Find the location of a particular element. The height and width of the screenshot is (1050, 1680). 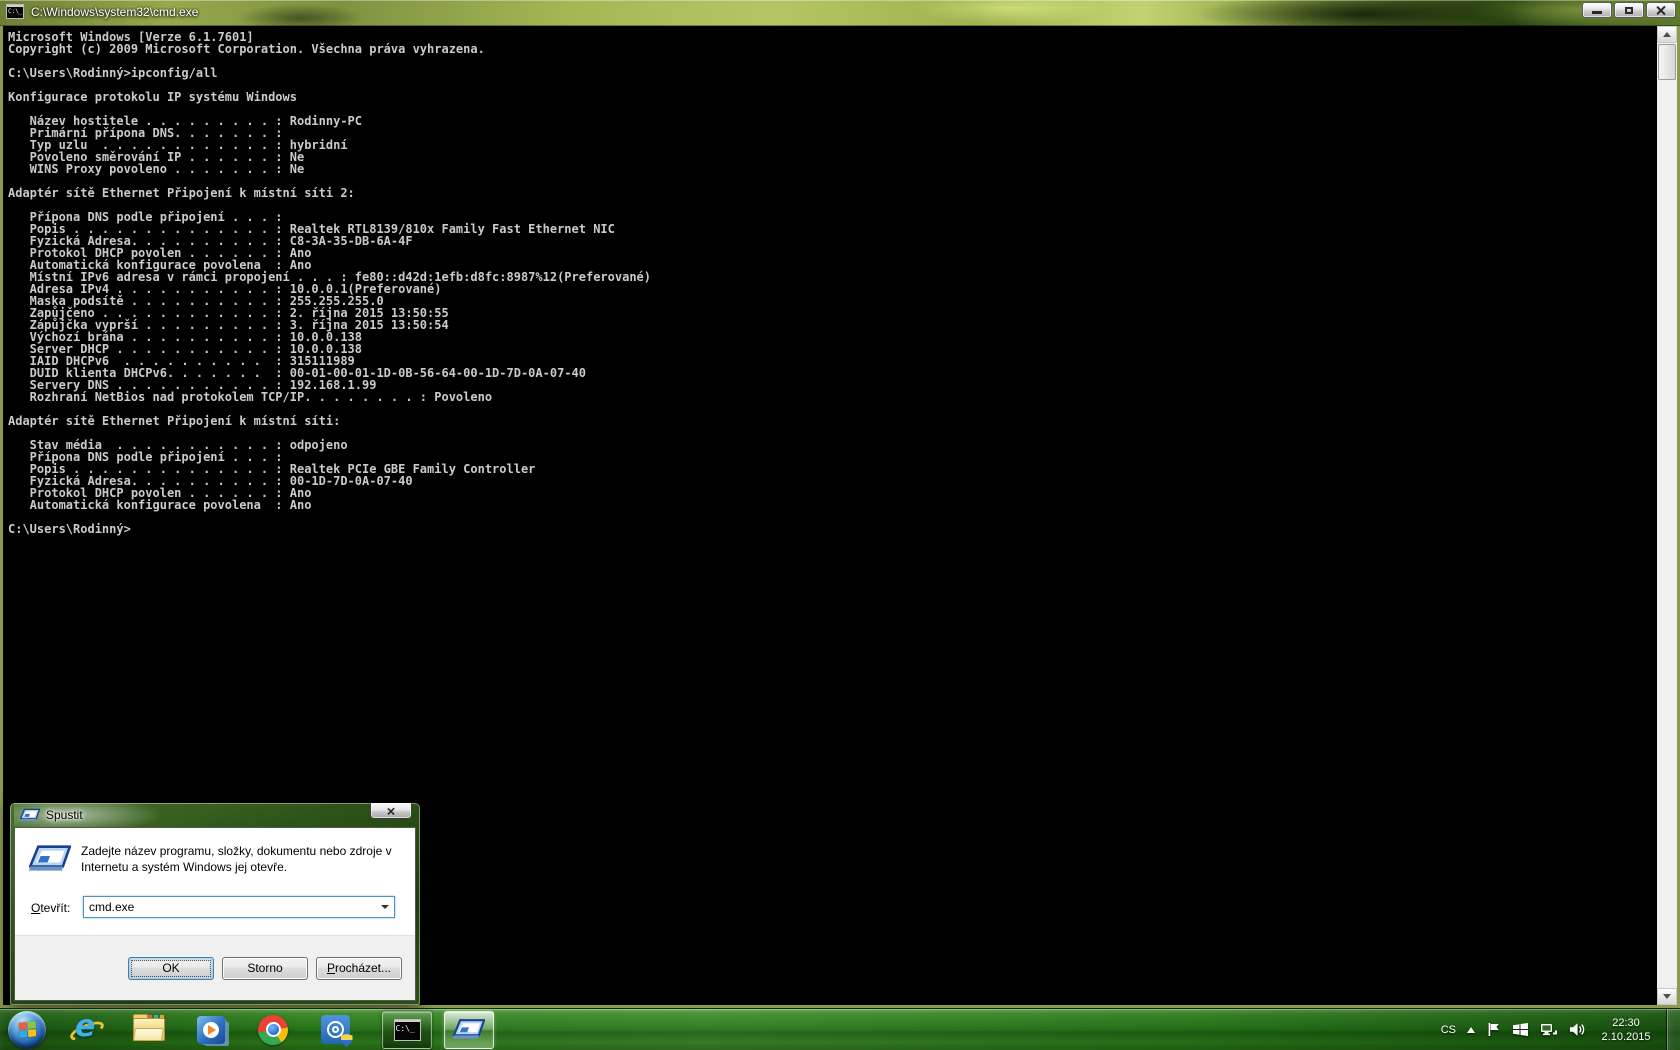

taskbar-item-chrome is located at coordinates (273, 1030).